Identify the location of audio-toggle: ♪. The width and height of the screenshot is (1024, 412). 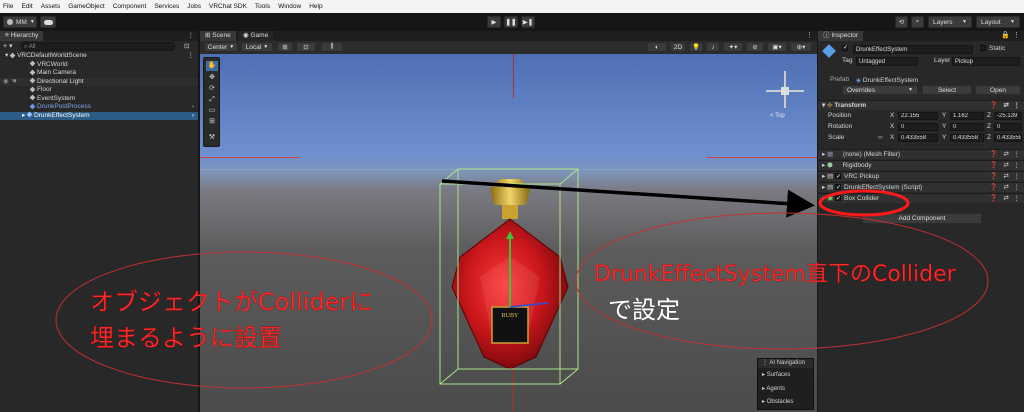
(713, 47).